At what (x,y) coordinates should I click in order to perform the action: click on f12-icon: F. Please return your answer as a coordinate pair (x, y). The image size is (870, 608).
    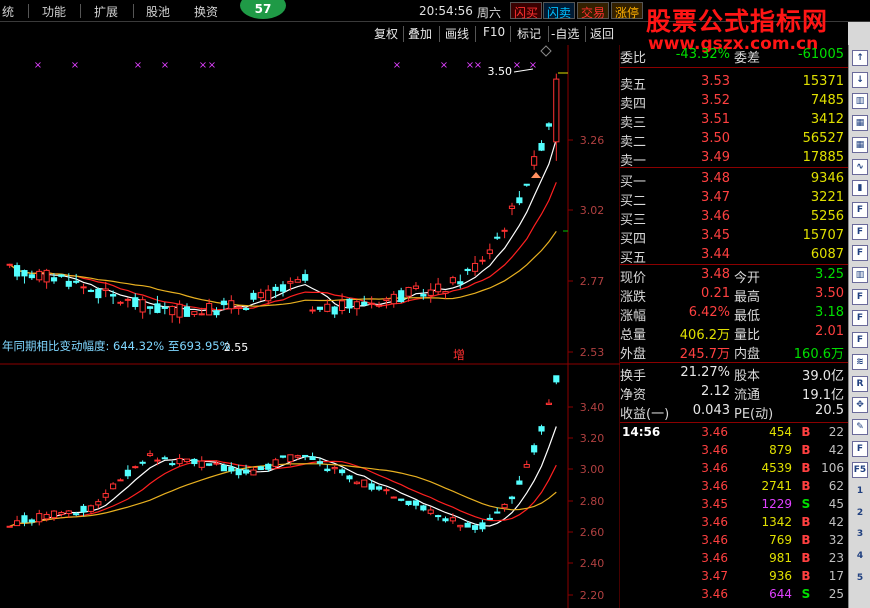
    Looking at the image, I should click on (860, 296).